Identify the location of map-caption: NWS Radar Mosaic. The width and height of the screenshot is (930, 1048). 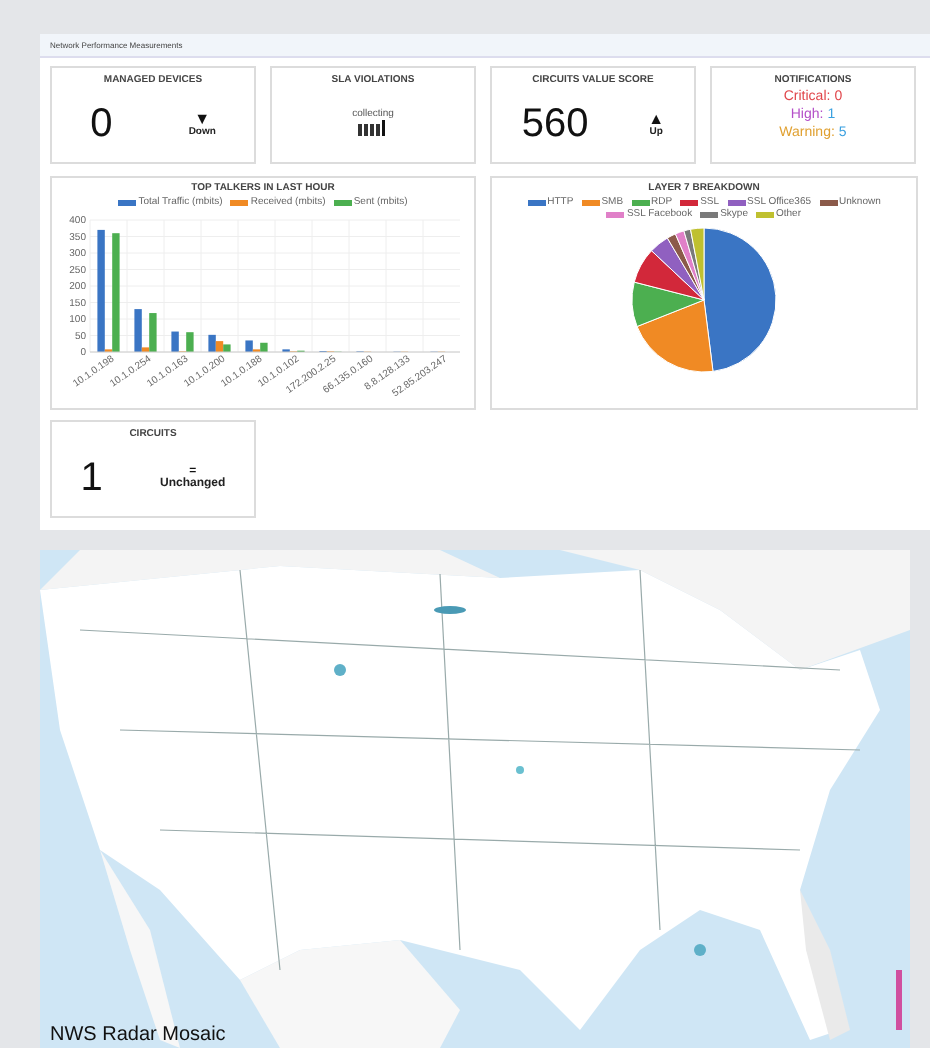
(138, 1036).